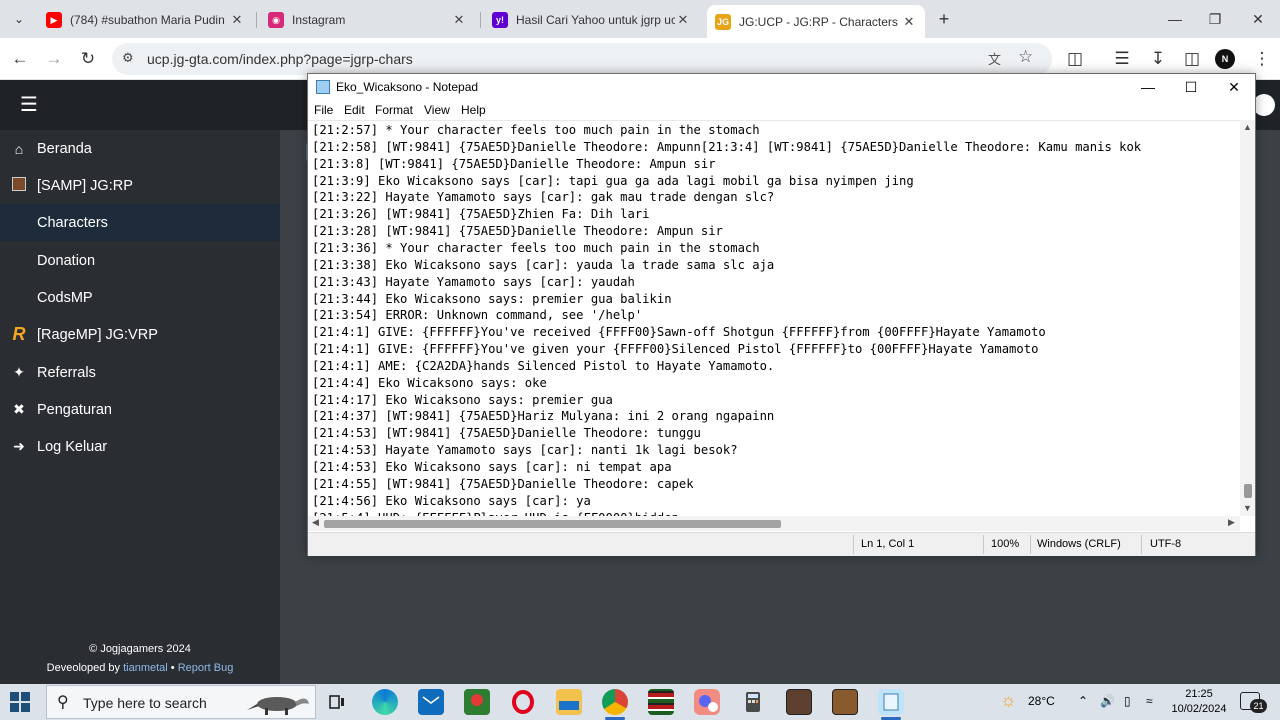 The width and height of the screenshot is (1280, 720). Describe the element at coordinates (54, 20) in the screenshot. I see `youtube-icon: ▶` at that location.